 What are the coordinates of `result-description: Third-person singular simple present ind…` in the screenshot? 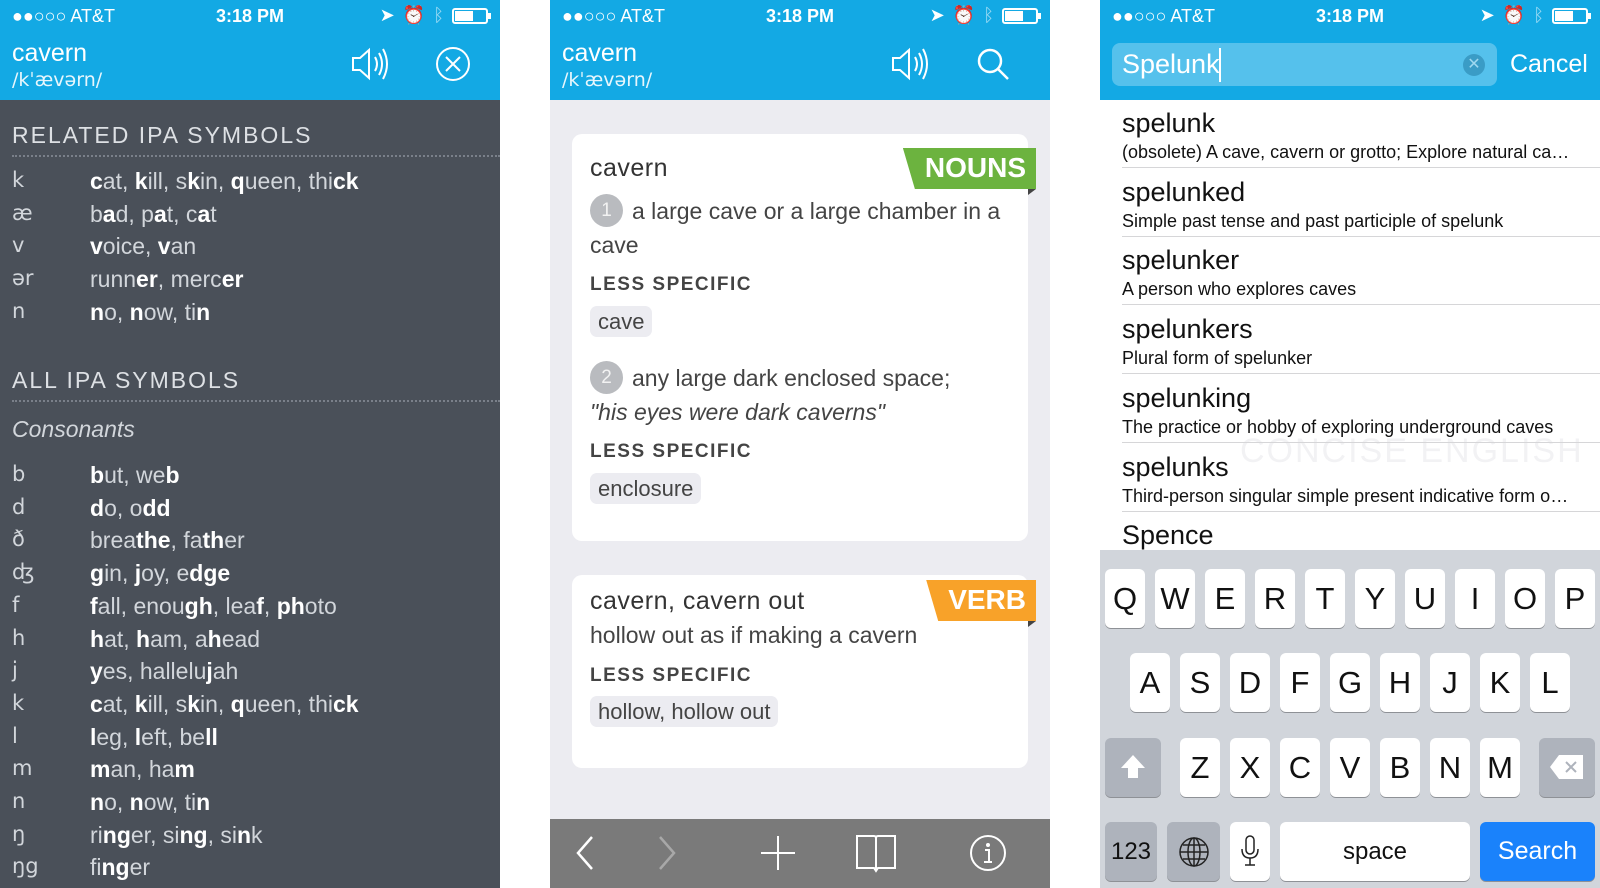 It's located at (1347, 495).